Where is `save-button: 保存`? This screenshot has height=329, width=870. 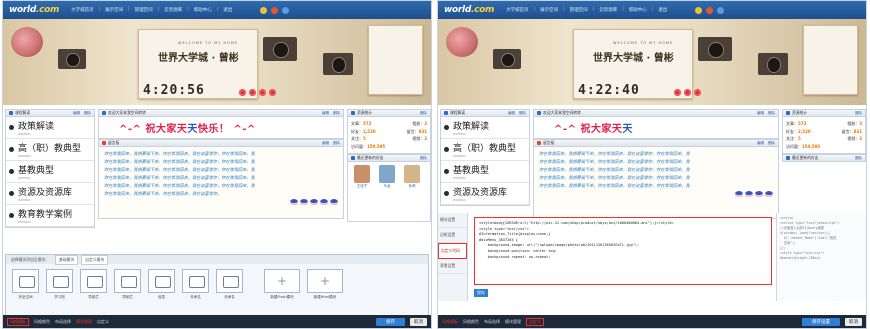 save-button: 保存 is located at coordinates (390, 321).